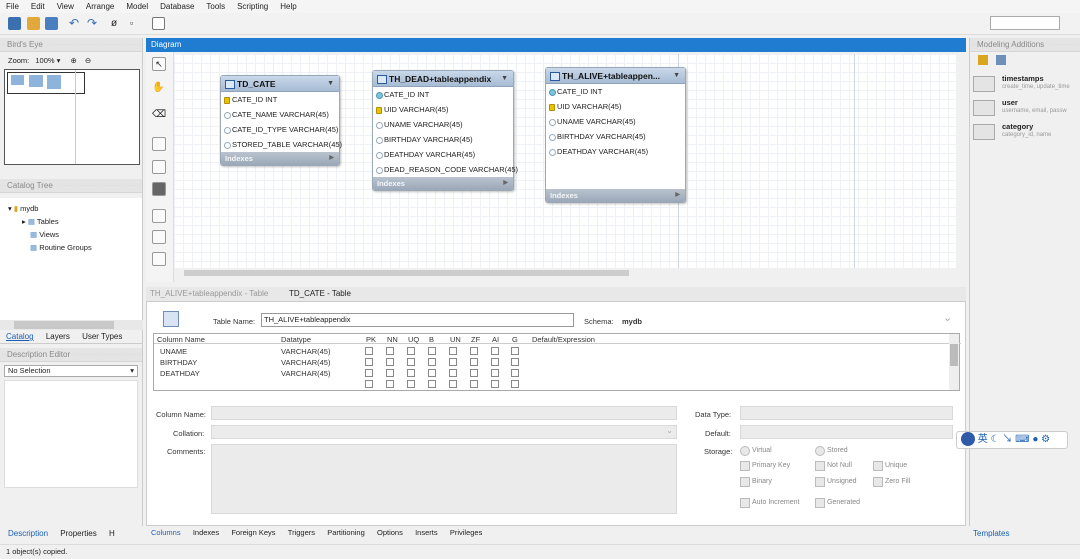 The height and width of the screenshot is (559, 1080). Describe the element at coordinates (769, 503) in the screenshot. I see `auto-increment-checkbox: Auto Increment` at that location.